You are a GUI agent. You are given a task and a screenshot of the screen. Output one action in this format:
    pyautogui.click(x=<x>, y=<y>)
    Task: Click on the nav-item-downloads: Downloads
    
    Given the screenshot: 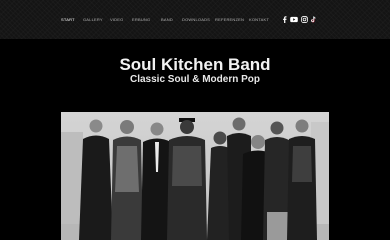 What is the action you would take?
    pyautogui.click(x=196, y=20)
    